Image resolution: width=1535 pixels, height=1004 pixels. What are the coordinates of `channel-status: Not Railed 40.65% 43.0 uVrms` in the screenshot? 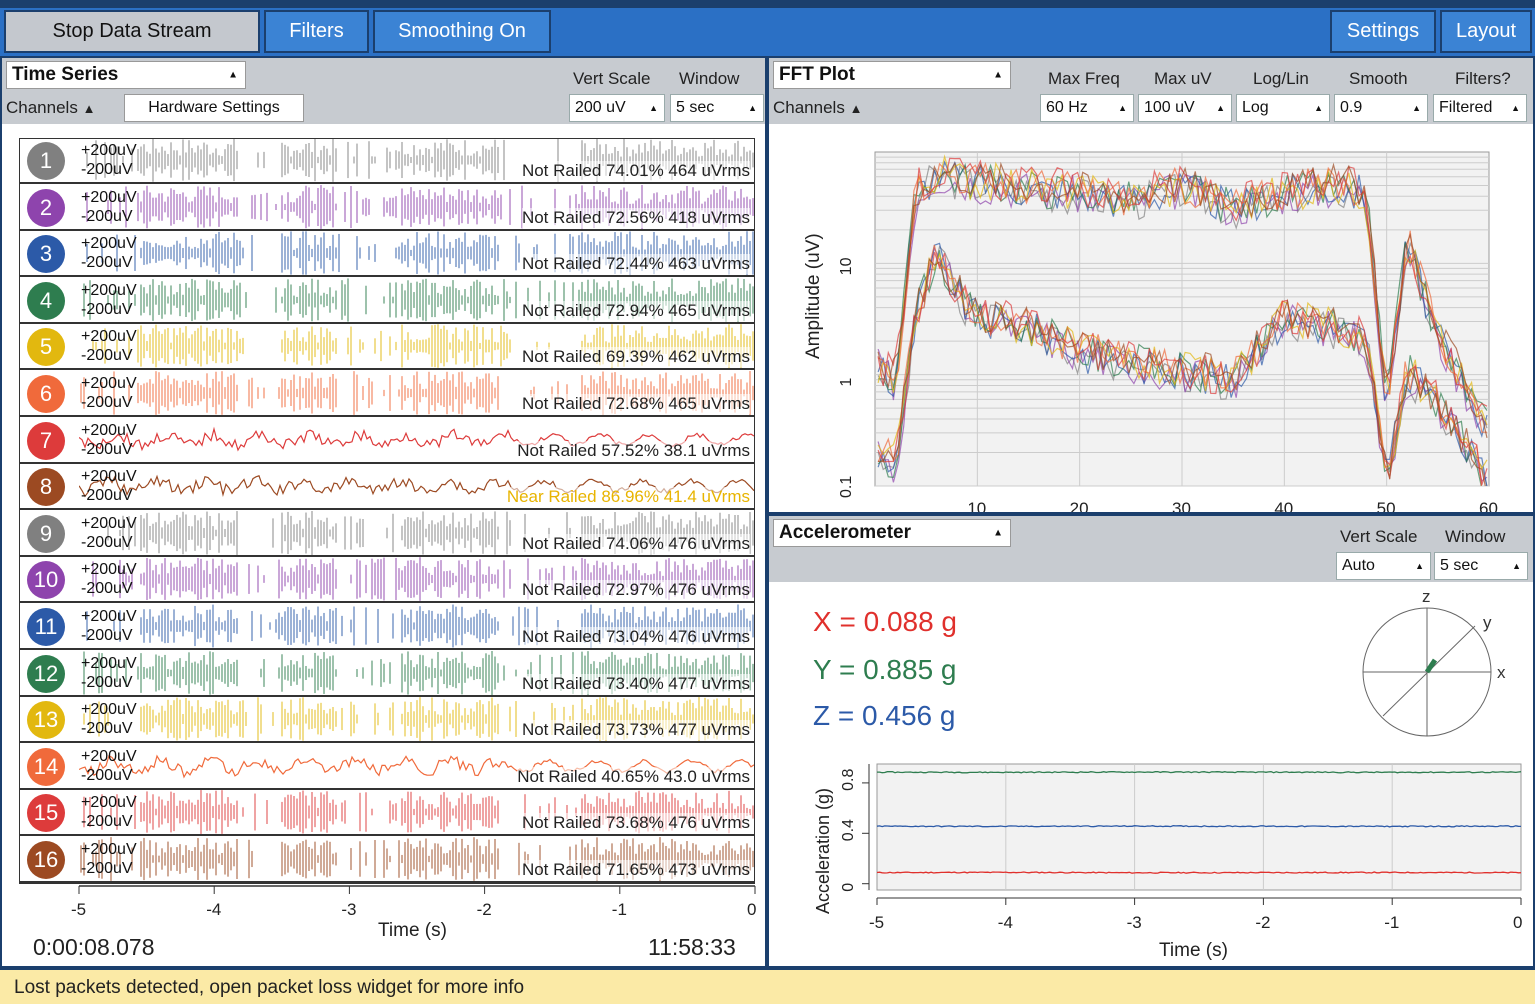 It's located at (633, 776).